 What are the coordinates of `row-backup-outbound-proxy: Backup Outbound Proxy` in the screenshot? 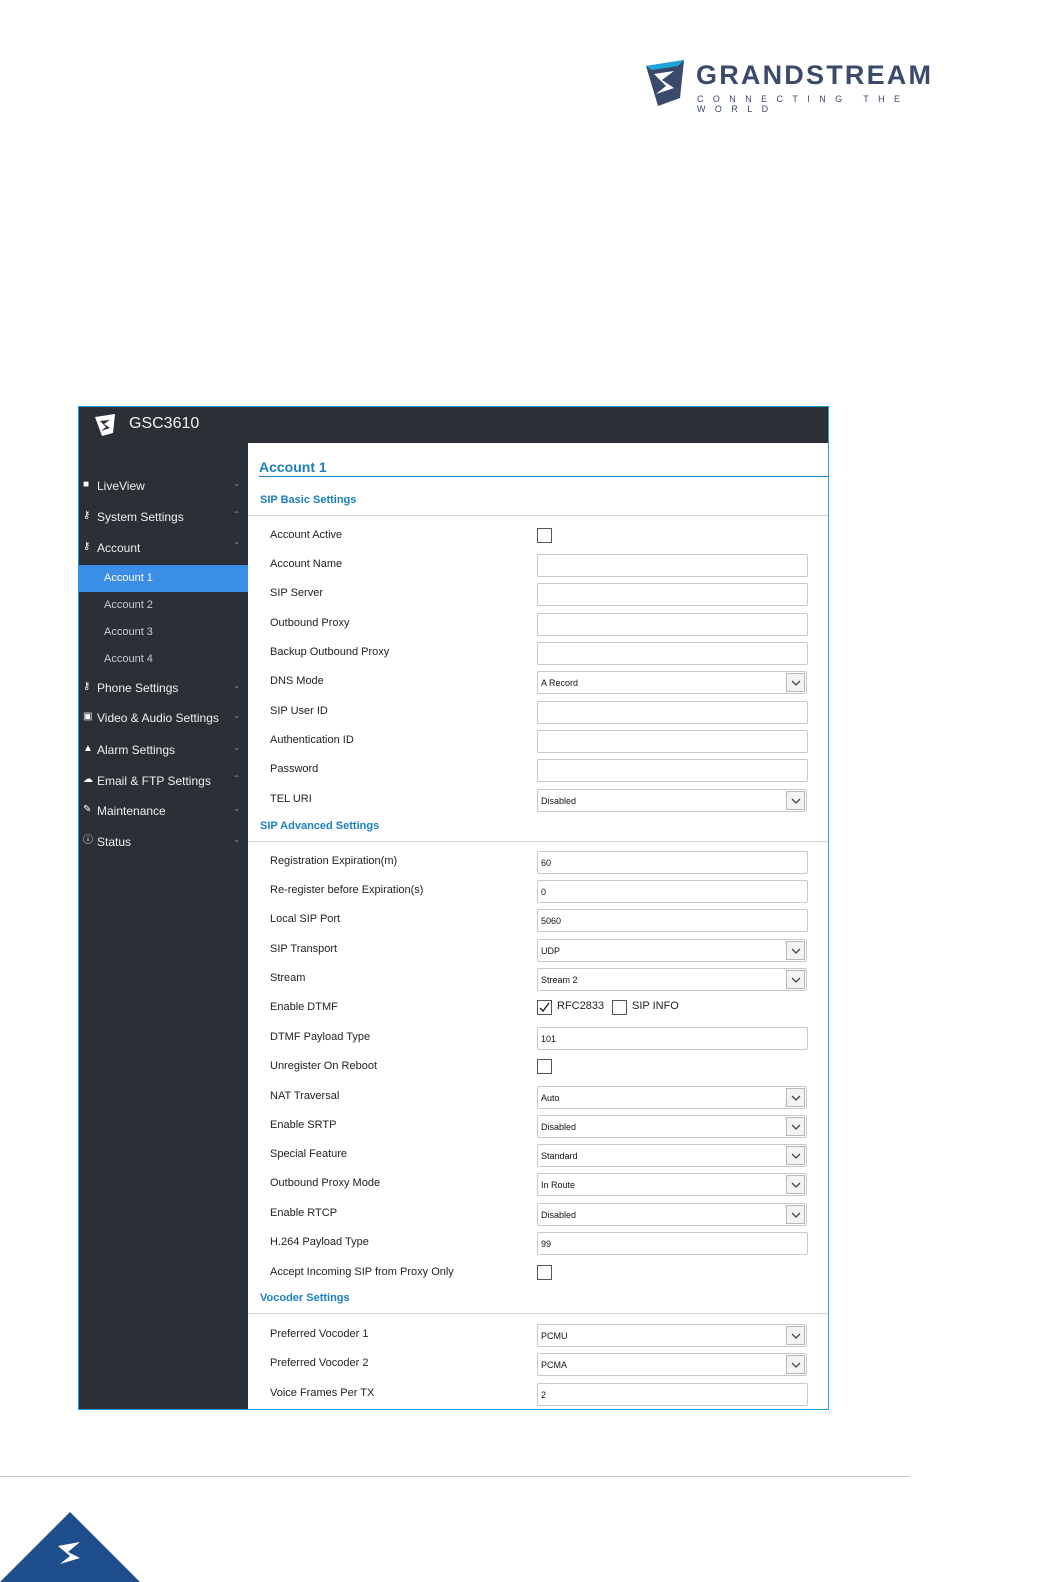 It's located at (538, 653).